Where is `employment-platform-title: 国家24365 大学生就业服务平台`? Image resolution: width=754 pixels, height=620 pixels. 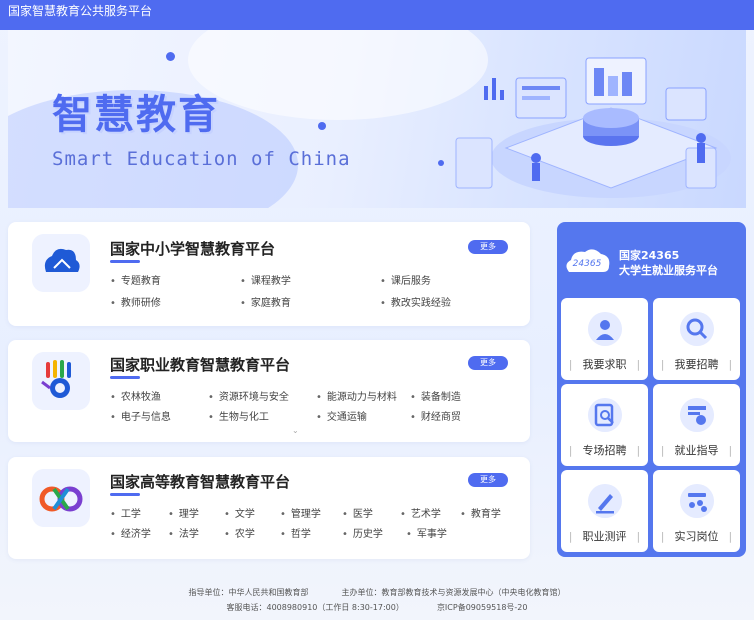 employment-platform-title: 国家24365 大学生就业服务平台 is located at coordinates (668, 263).